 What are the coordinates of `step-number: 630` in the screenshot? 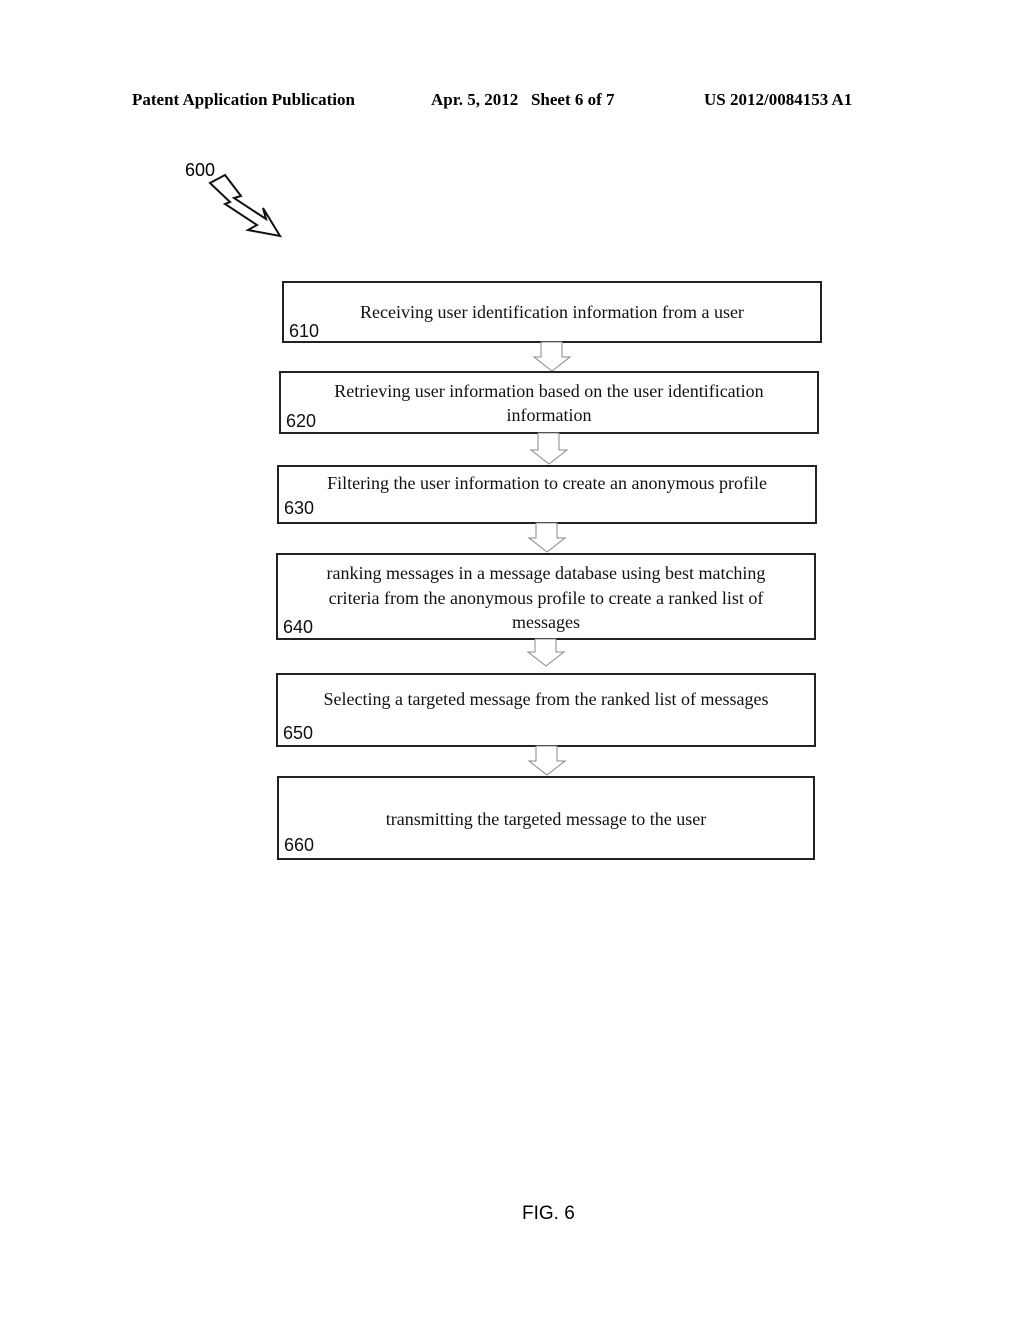 It's located at (299, 508).